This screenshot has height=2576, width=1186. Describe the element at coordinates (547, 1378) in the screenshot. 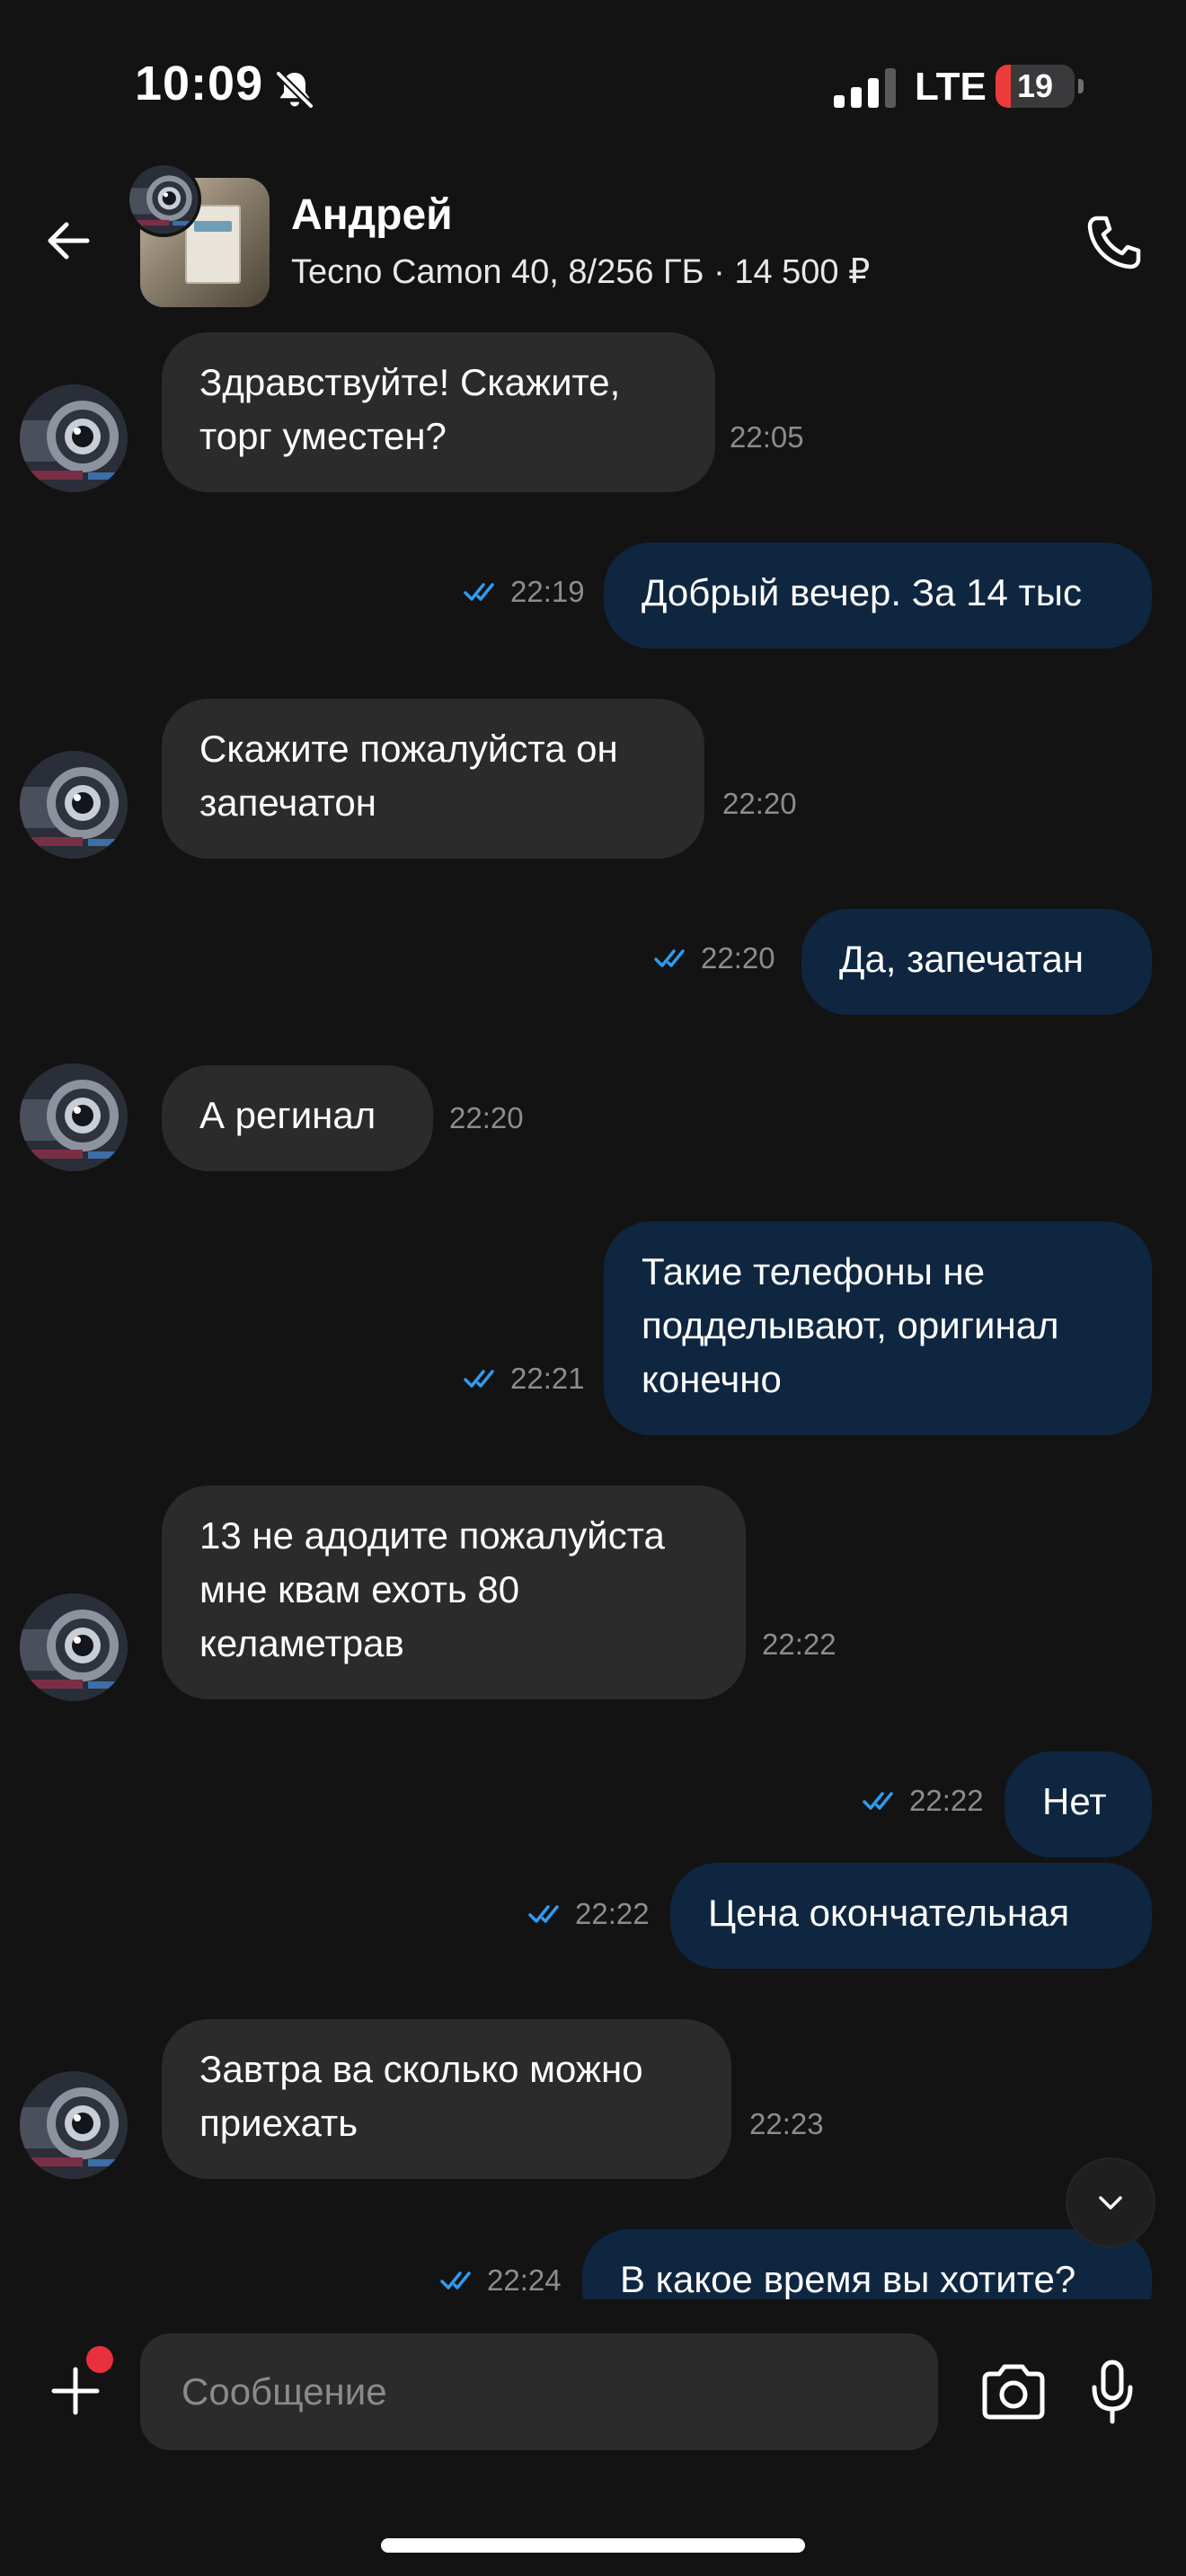

I see `message-time-text: 22:21` at that location.